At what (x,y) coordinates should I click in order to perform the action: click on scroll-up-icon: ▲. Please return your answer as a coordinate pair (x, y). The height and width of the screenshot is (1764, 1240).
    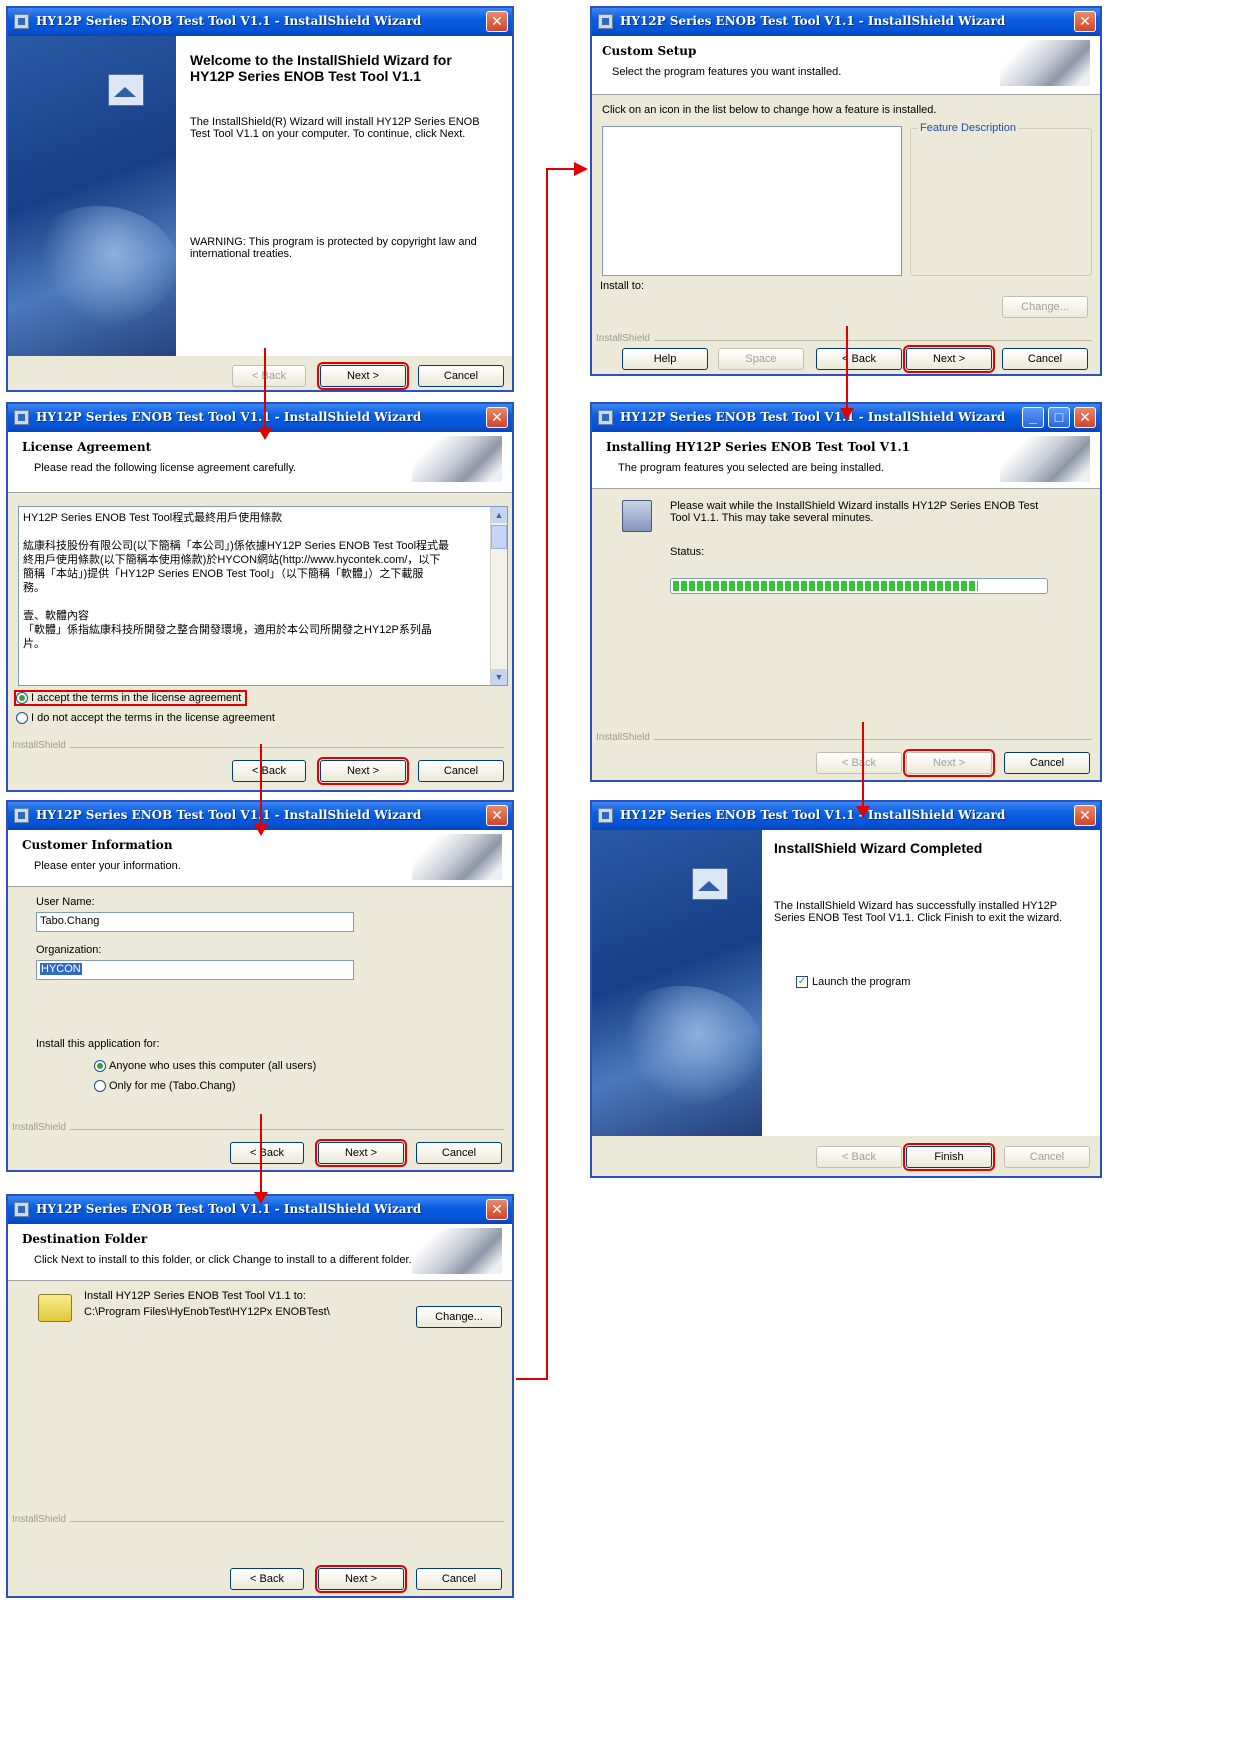
    Looking at the image, I should click on (499, 515).